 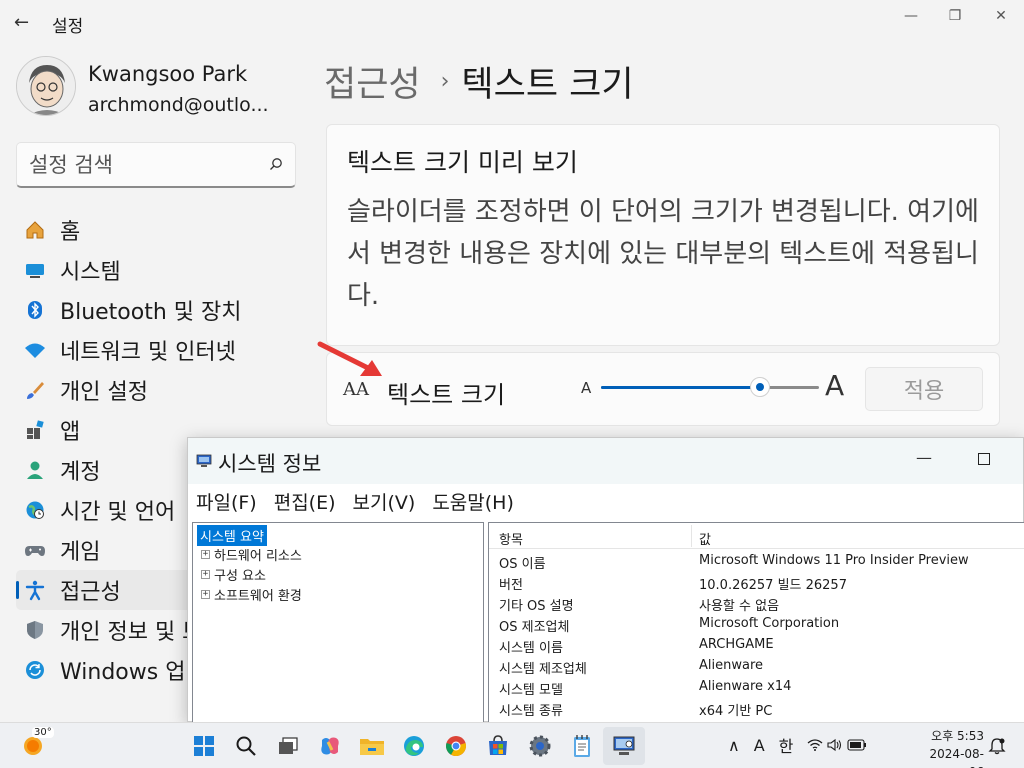 I want to click on table-row: OS 제조업체 Microsoft Corporation, so click(x=756, y=624).